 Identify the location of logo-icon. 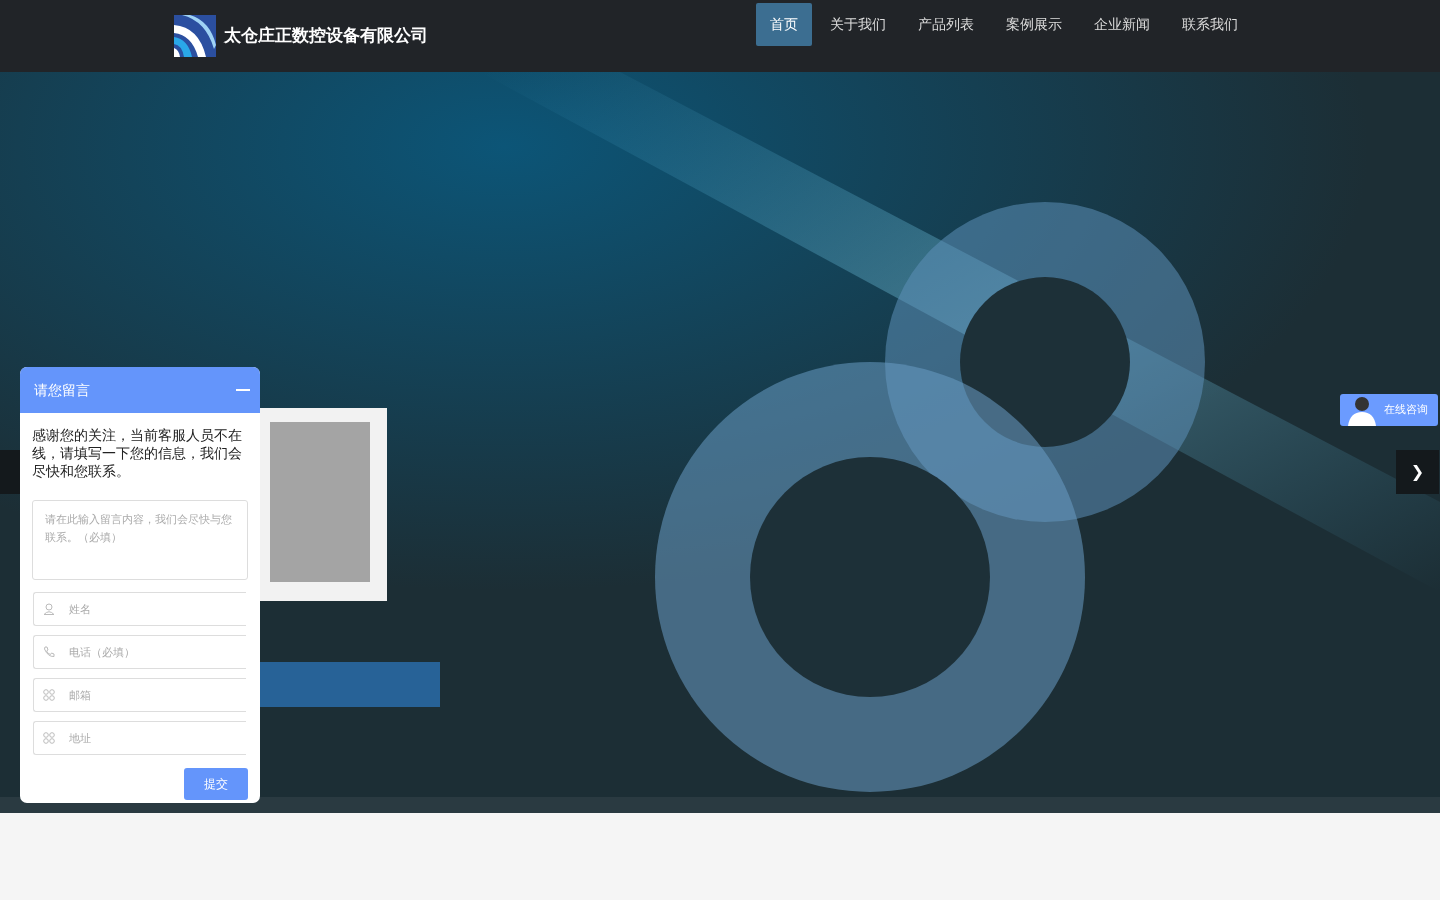
(195, 36).